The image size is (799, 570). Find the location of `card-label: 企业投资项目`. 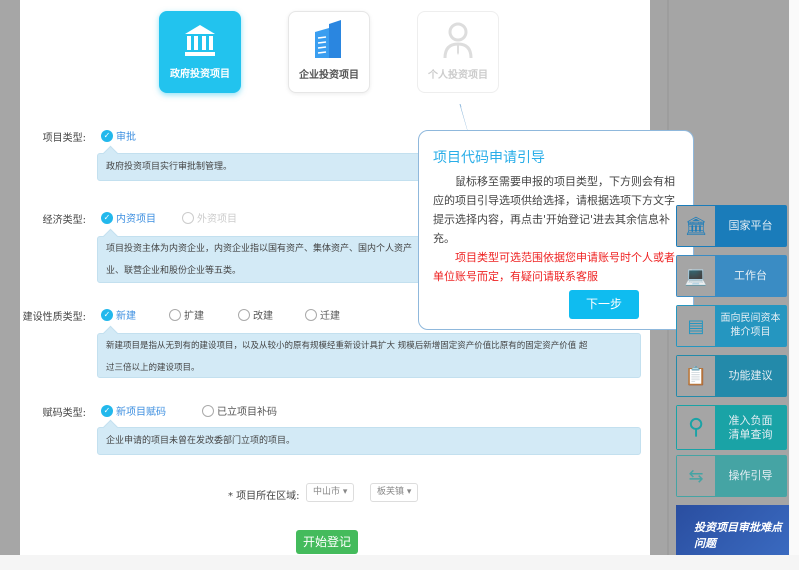

card-label: 企业投资项目 is located at coordinates (329, 75).